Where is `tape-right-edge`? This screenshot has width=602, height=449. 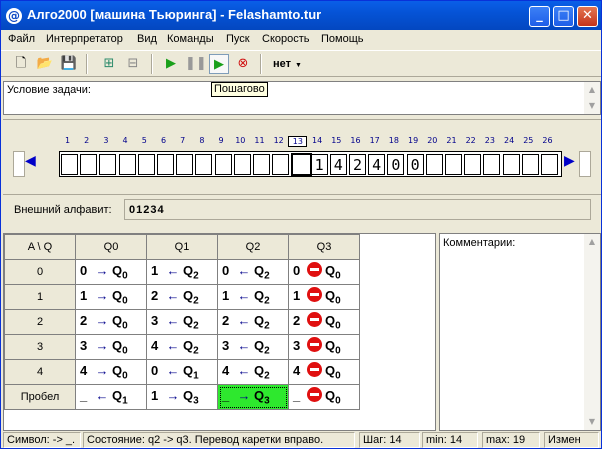 tape-right-edge is located at coordinates (585, 164).